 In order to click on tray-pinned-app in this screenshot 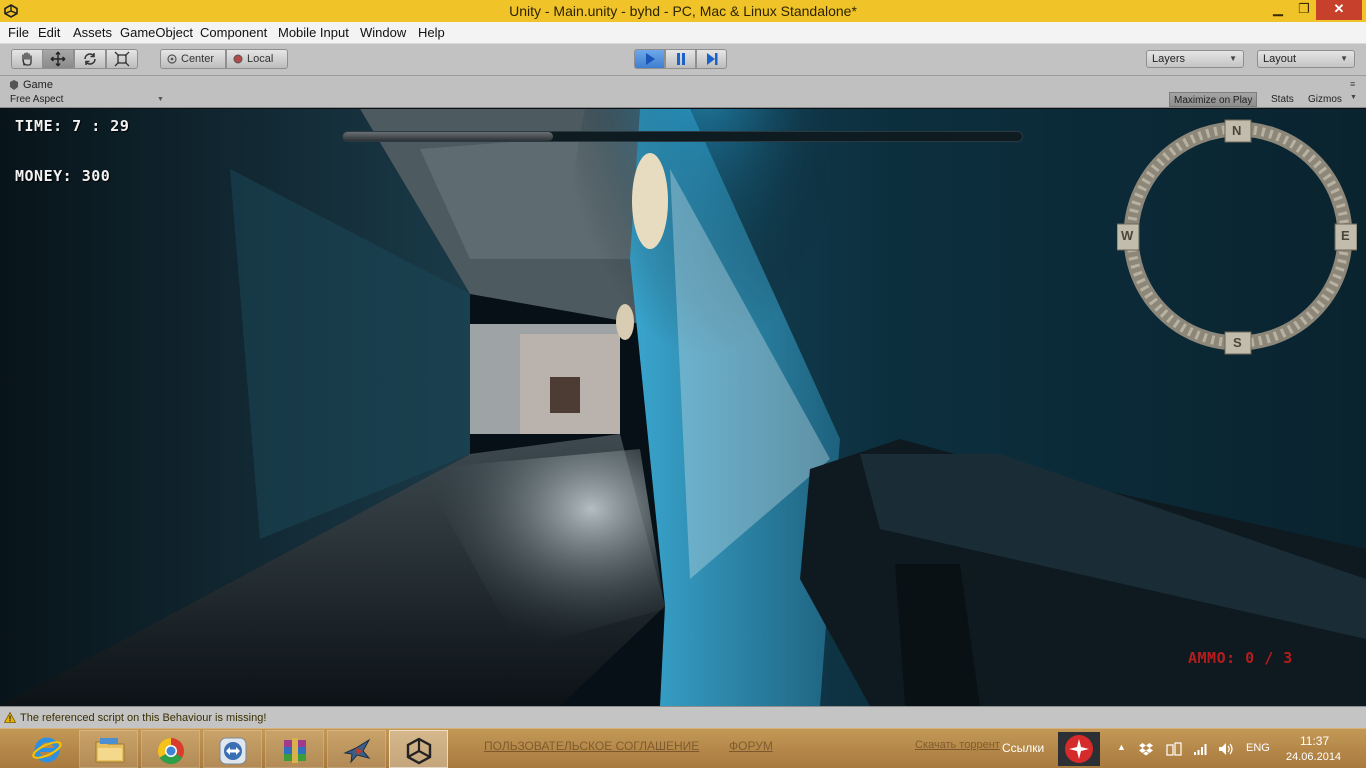, I will do `click(1079, 749)`.